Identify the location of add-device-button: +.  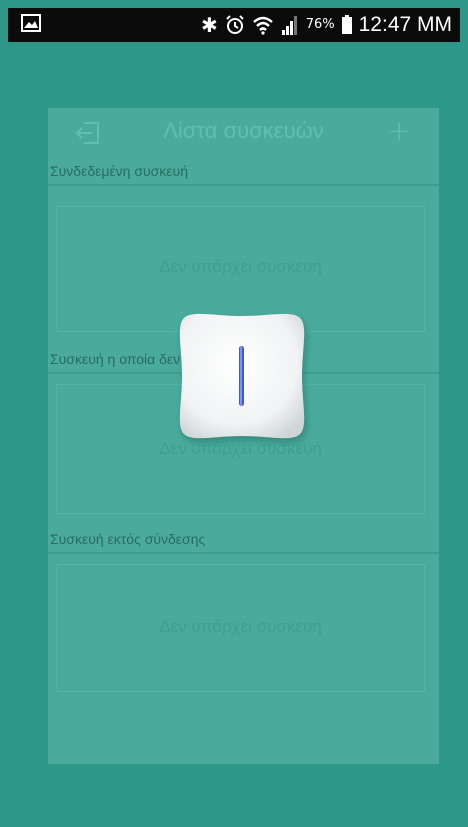
(399, 130).